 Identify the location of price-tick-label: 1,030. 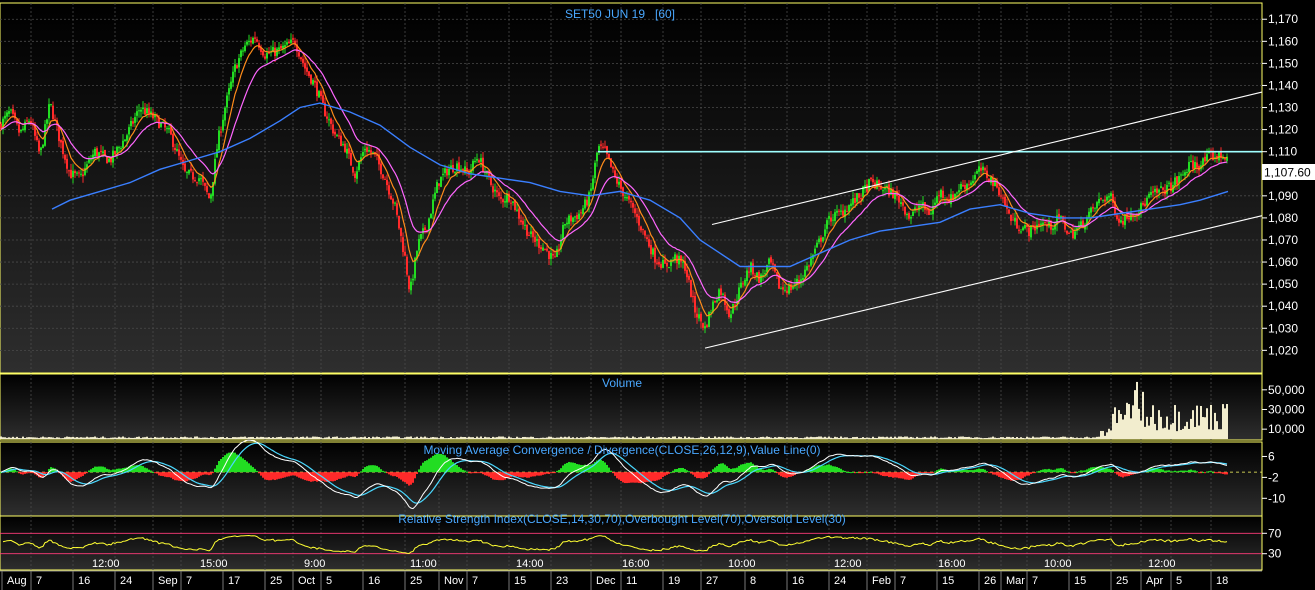
(1283, 328).